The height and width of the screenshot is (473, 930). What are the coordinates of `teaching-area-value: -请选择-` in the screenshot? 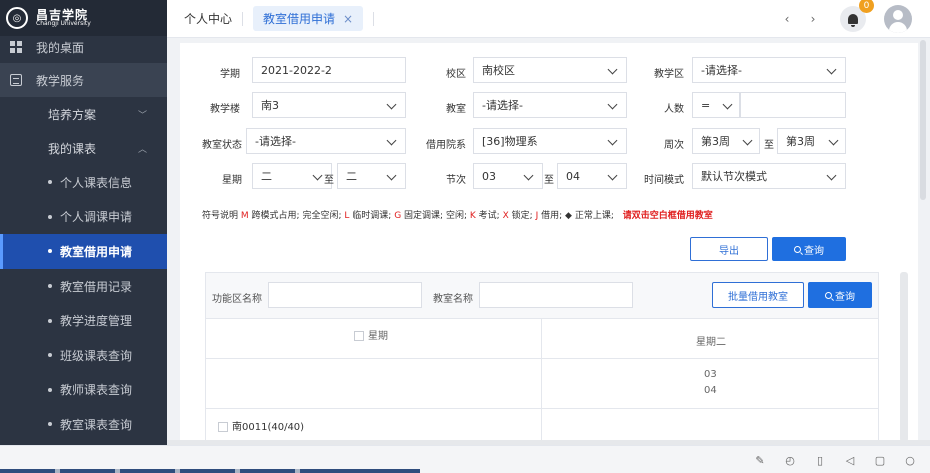 It's located at (721, 70).